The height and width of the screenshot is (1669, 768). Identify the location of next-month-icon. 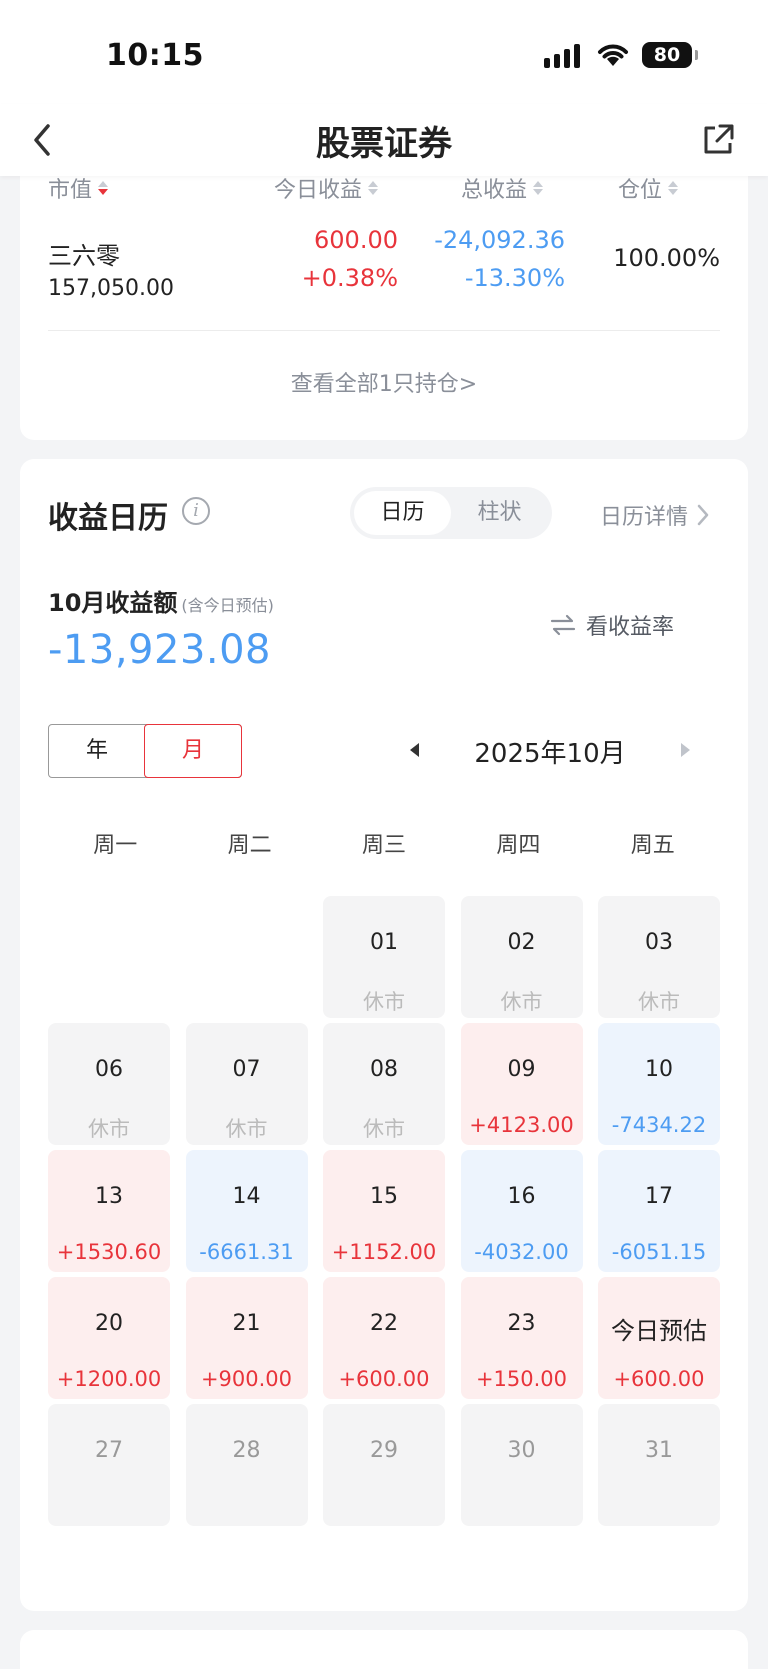
(685, 750).